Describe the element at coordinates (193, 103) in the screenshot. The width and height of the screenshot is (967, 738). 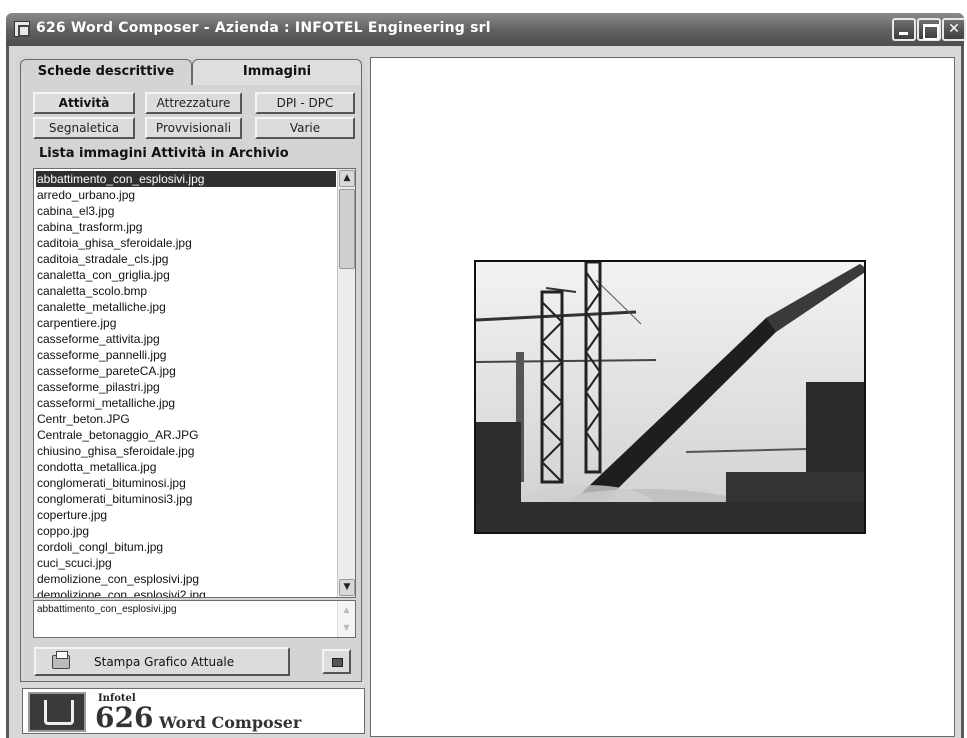
I see `attrezzature-button: Attrezzature` at that location.